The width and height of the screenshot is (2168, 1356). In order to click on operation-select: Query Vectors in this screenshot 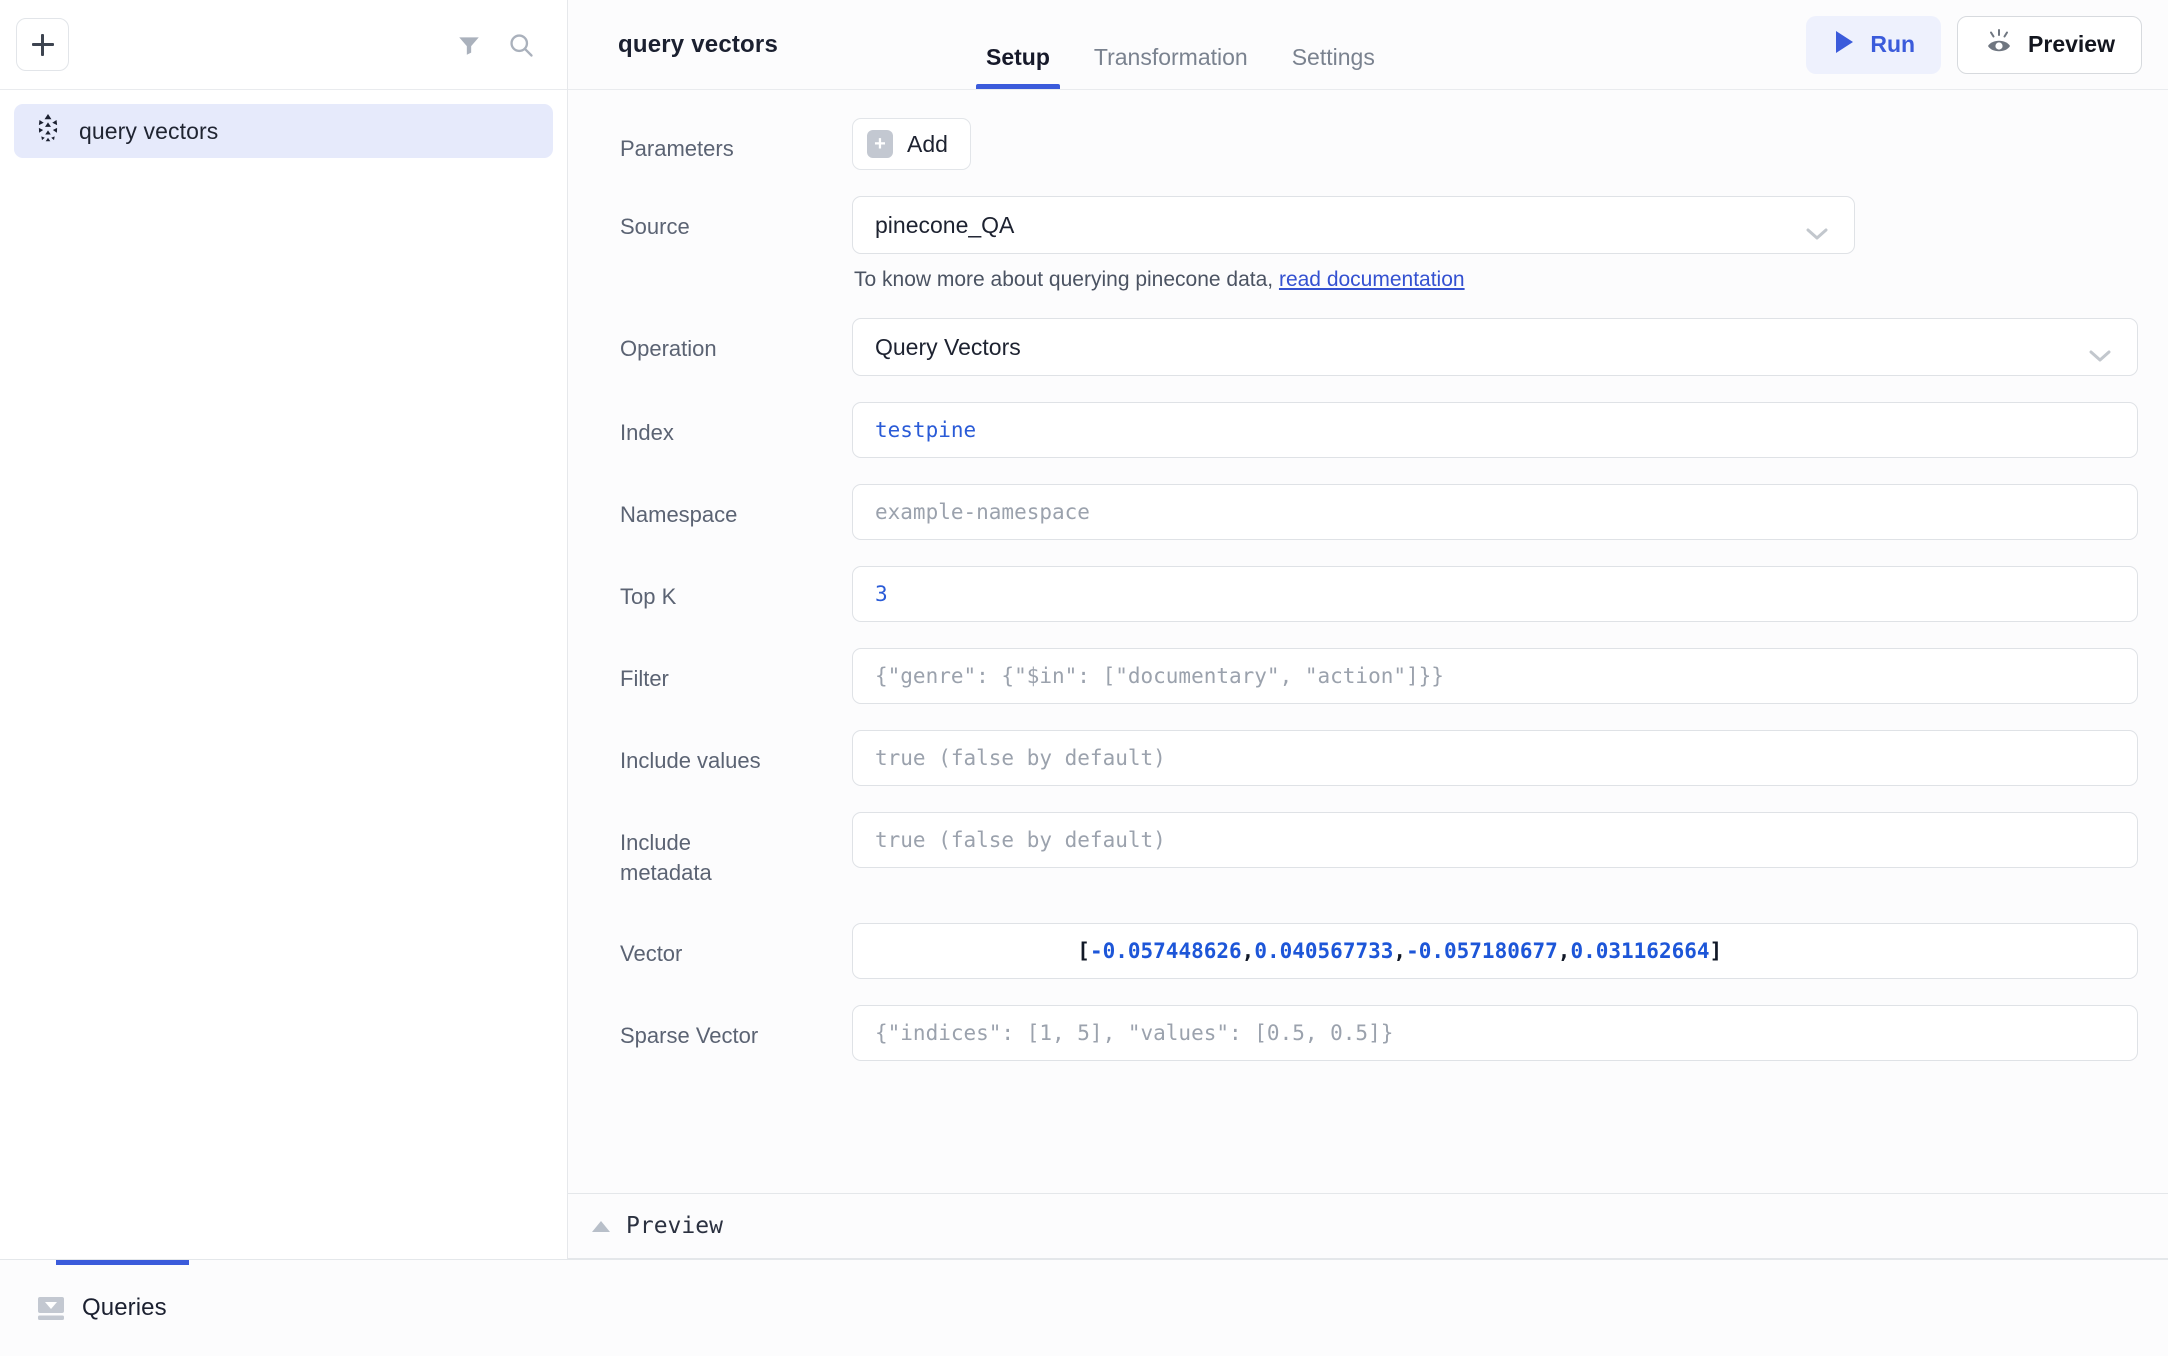, I will do `click(1495, 347)`.